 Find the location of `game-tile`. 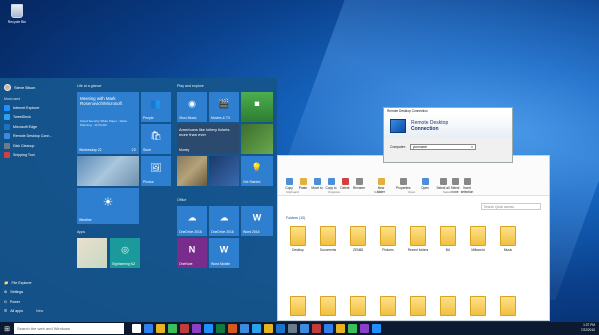

game-tile is located at coordinates (257, 139).